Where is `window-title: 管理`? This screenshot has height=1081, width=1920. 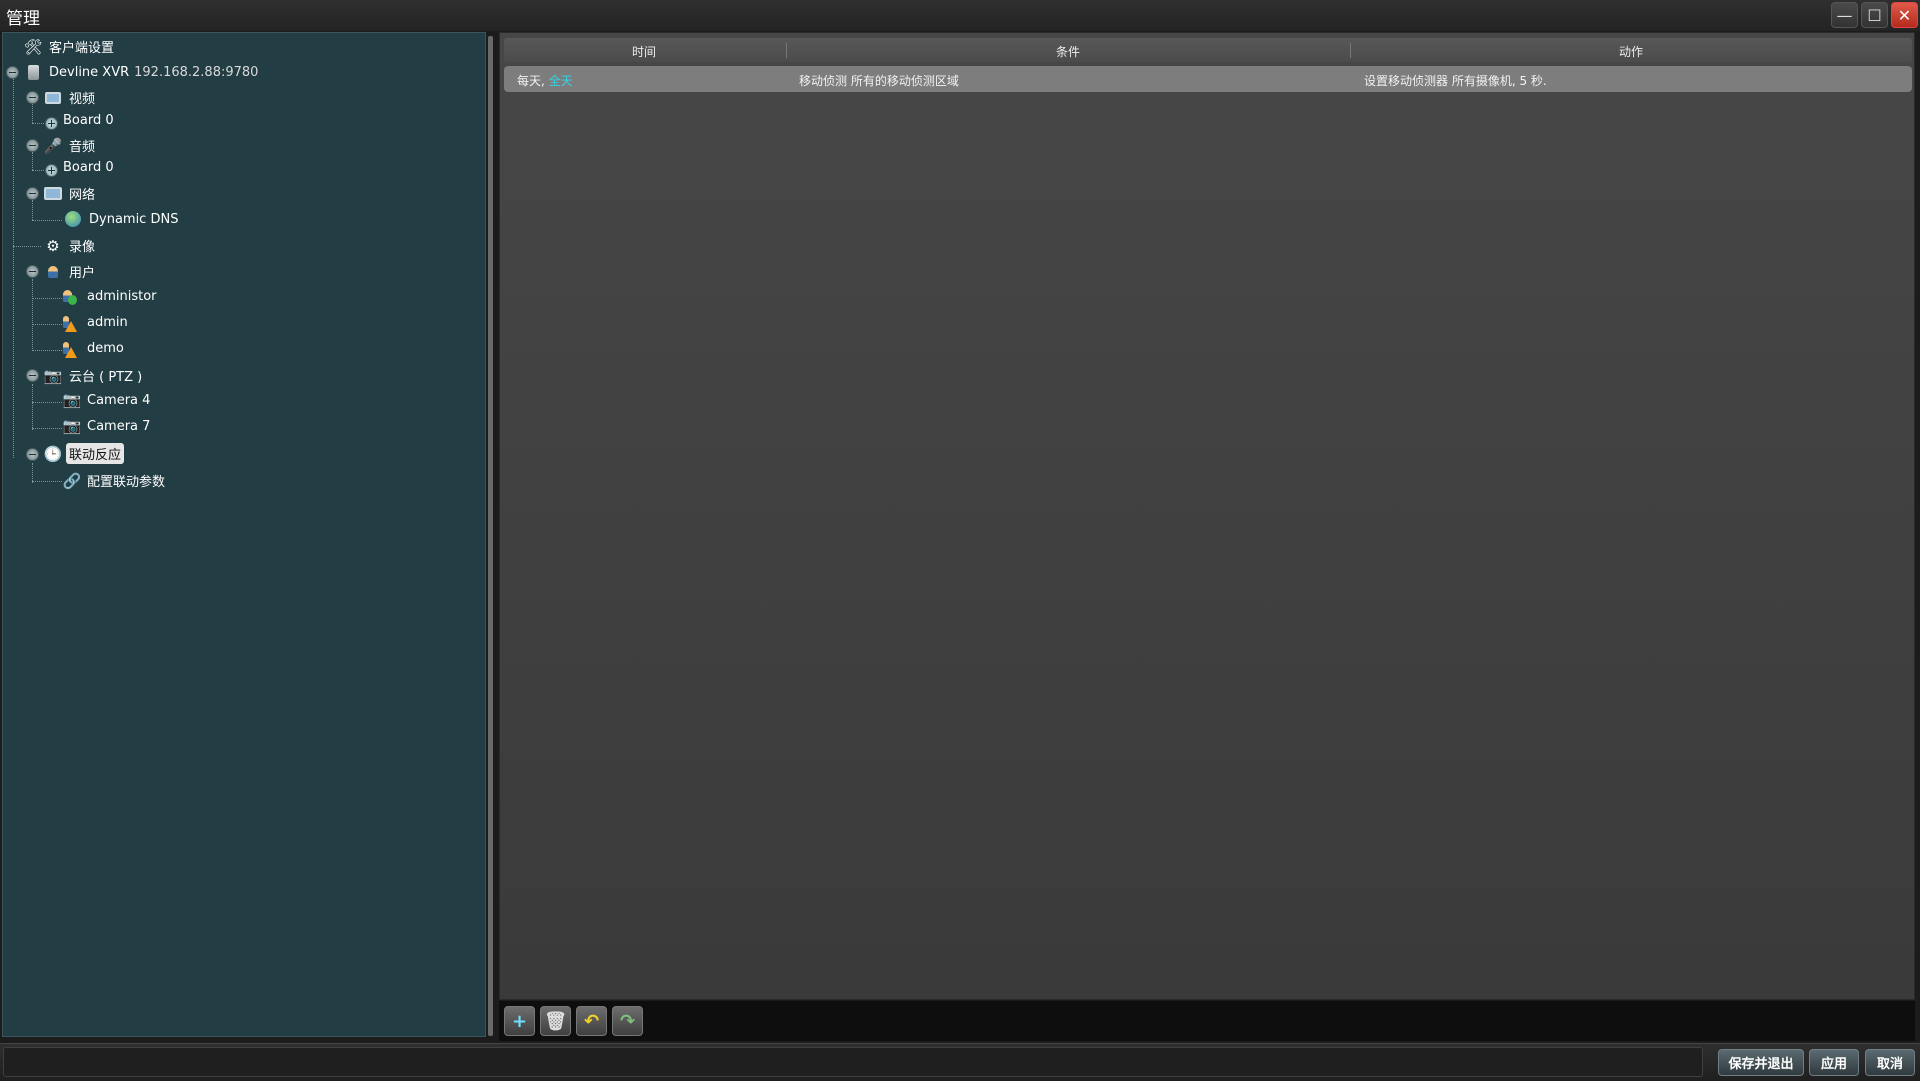 window-title: 管理 is located at coordinates (23, 19).